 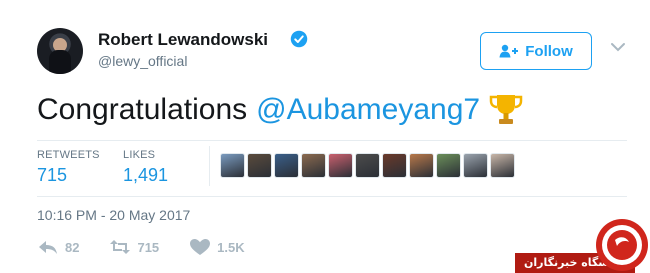 What do you see at coordinates (209, 166) in the screenshot?
I see `stats-separator` at bounding box center [209, 166].